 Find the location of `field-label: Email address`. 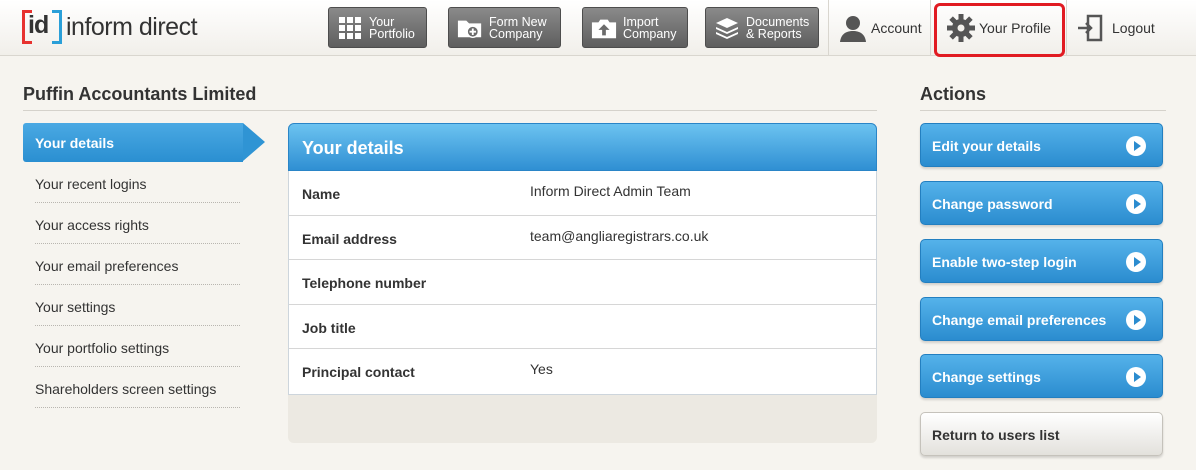

field-label: Email address is located at coordinates (349, 238).